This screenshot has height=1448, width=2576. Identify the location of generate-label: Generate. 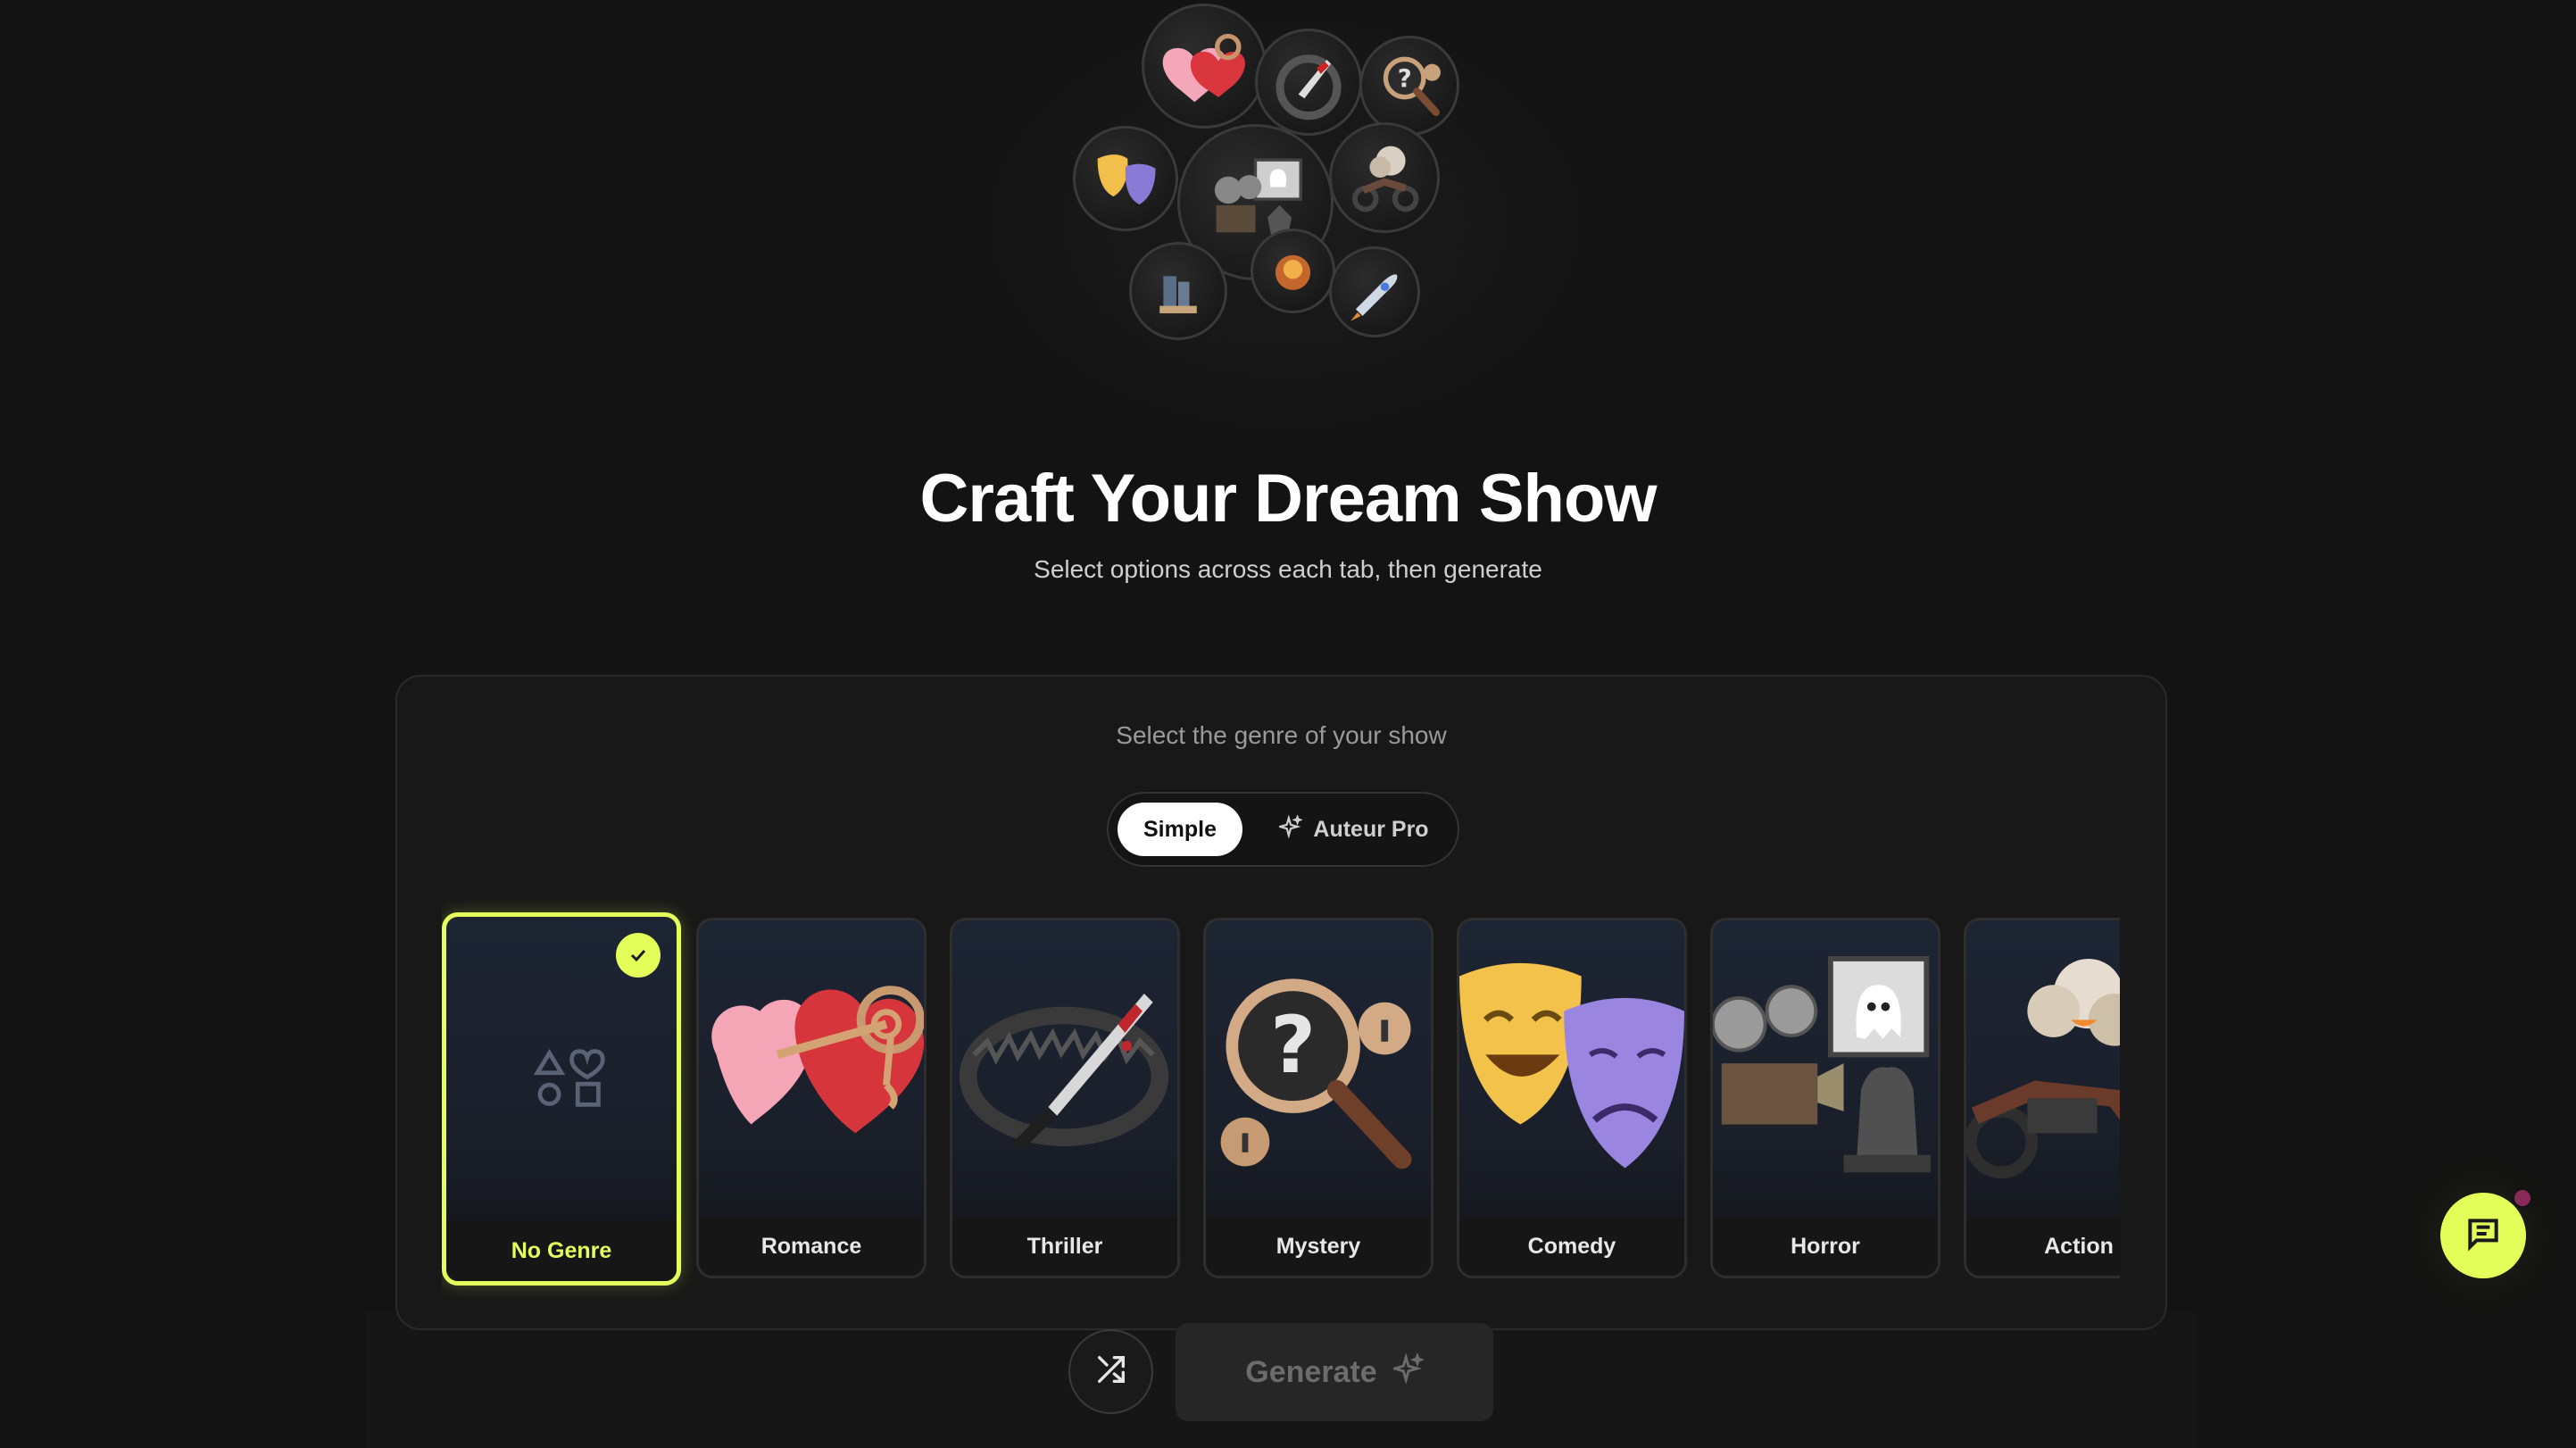
(1311, 1371).